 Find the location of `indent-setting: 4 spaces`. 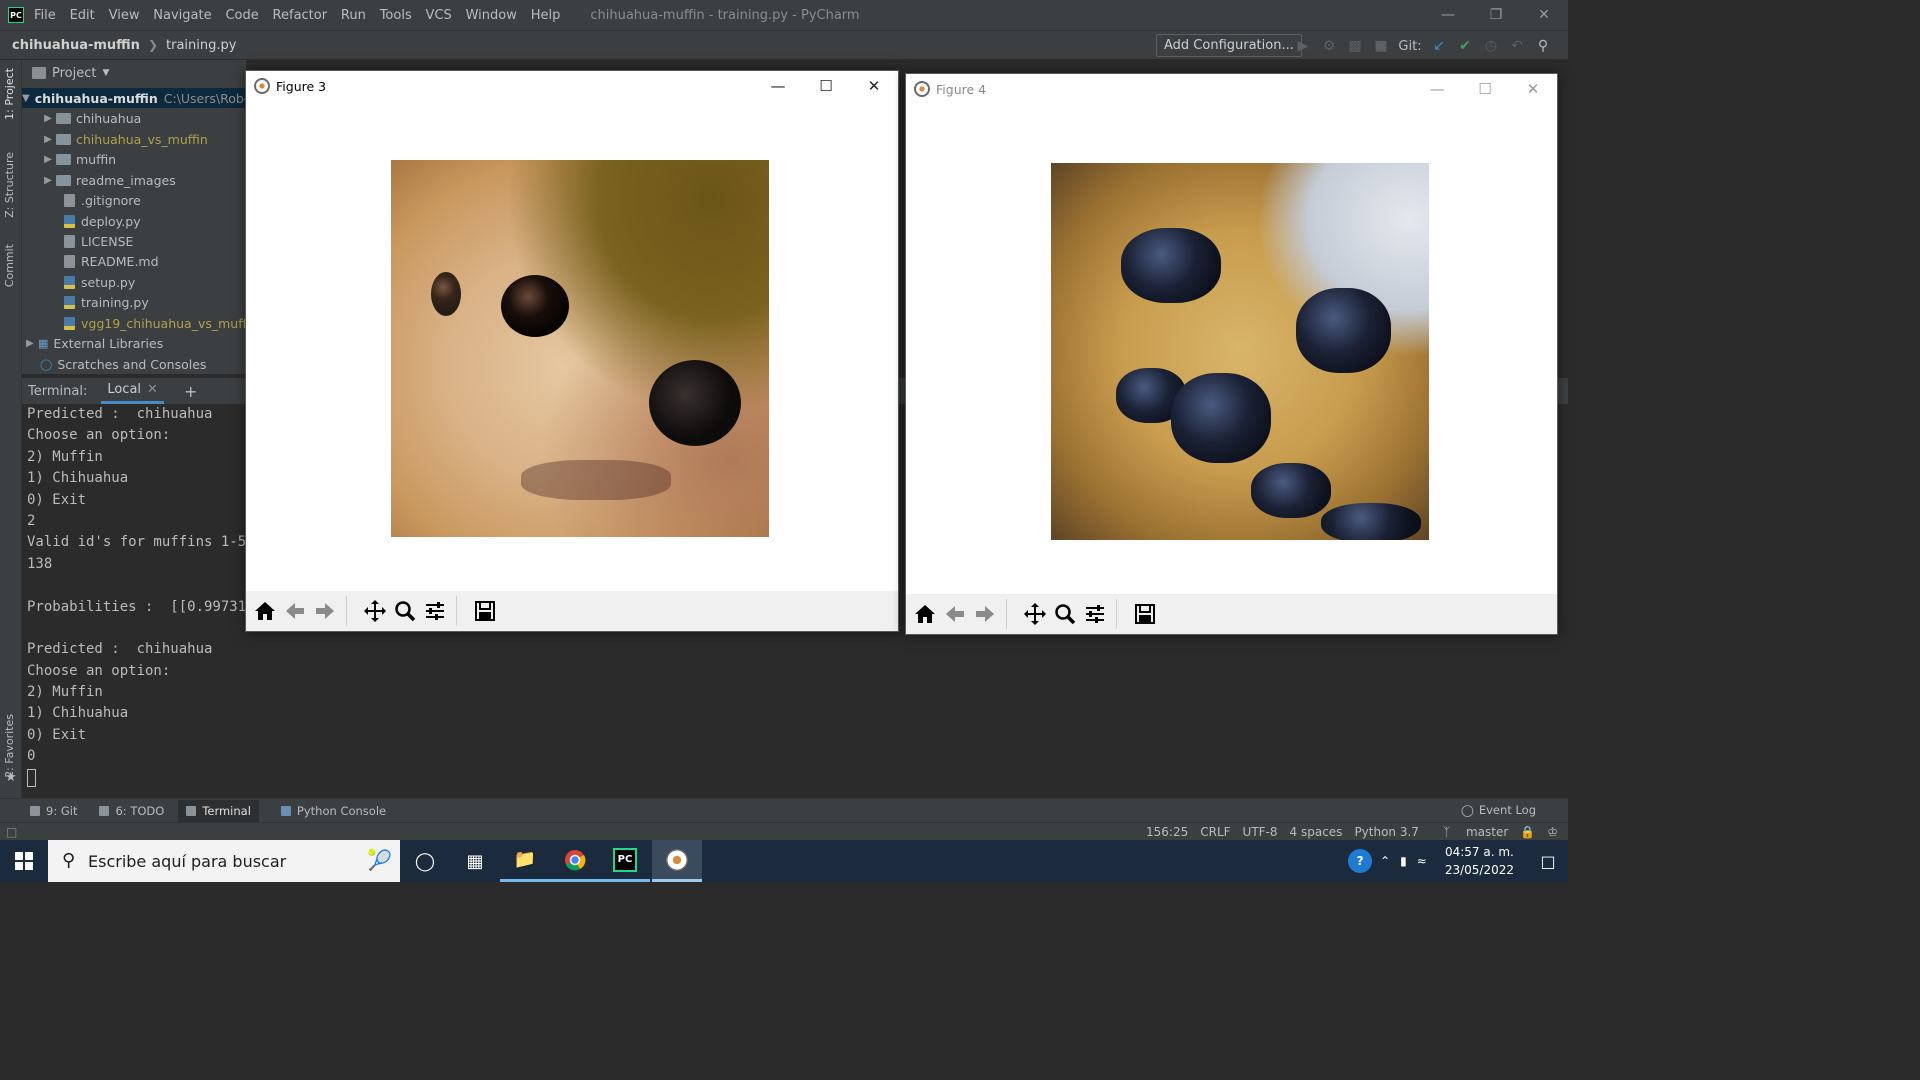

indent-setting: 4 spaces is located at coordinates (1316, 832).